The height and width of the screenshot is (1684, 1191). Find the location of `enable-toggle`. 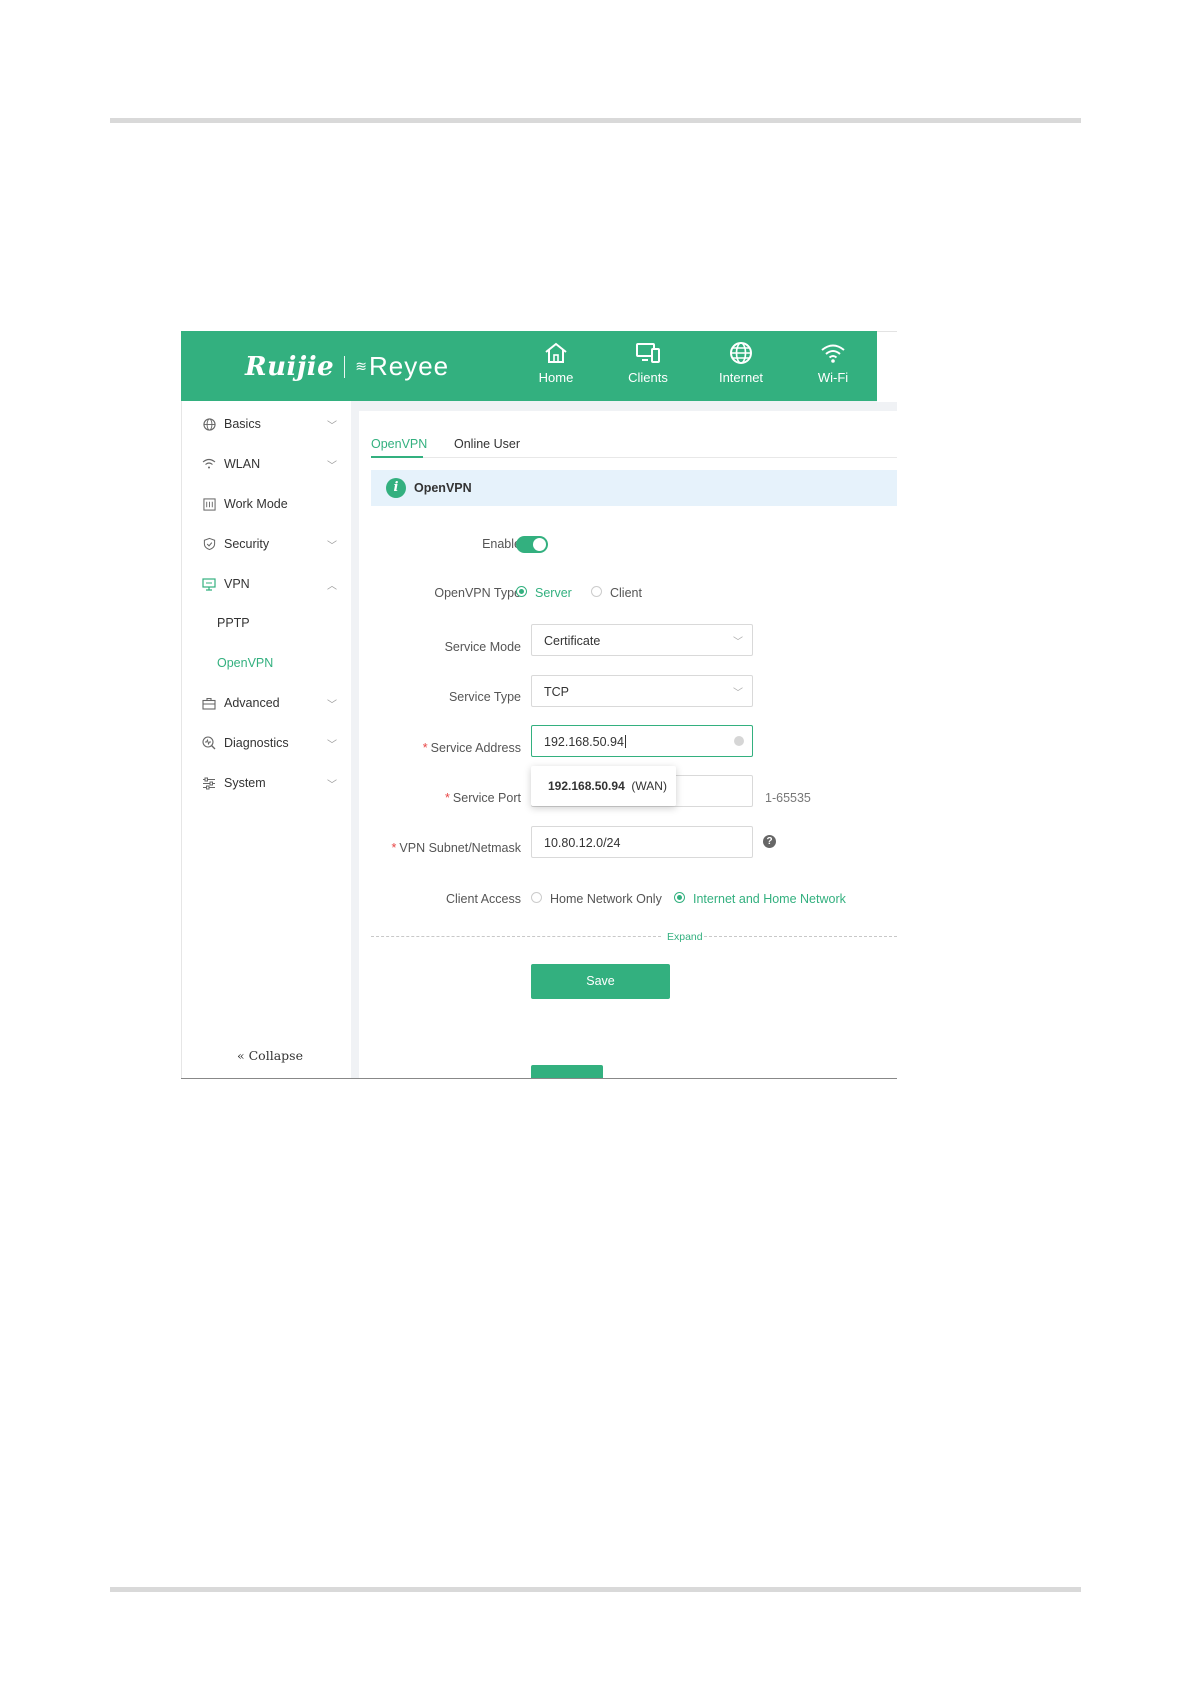

enable-toggle is located at coordinates (532, 544).